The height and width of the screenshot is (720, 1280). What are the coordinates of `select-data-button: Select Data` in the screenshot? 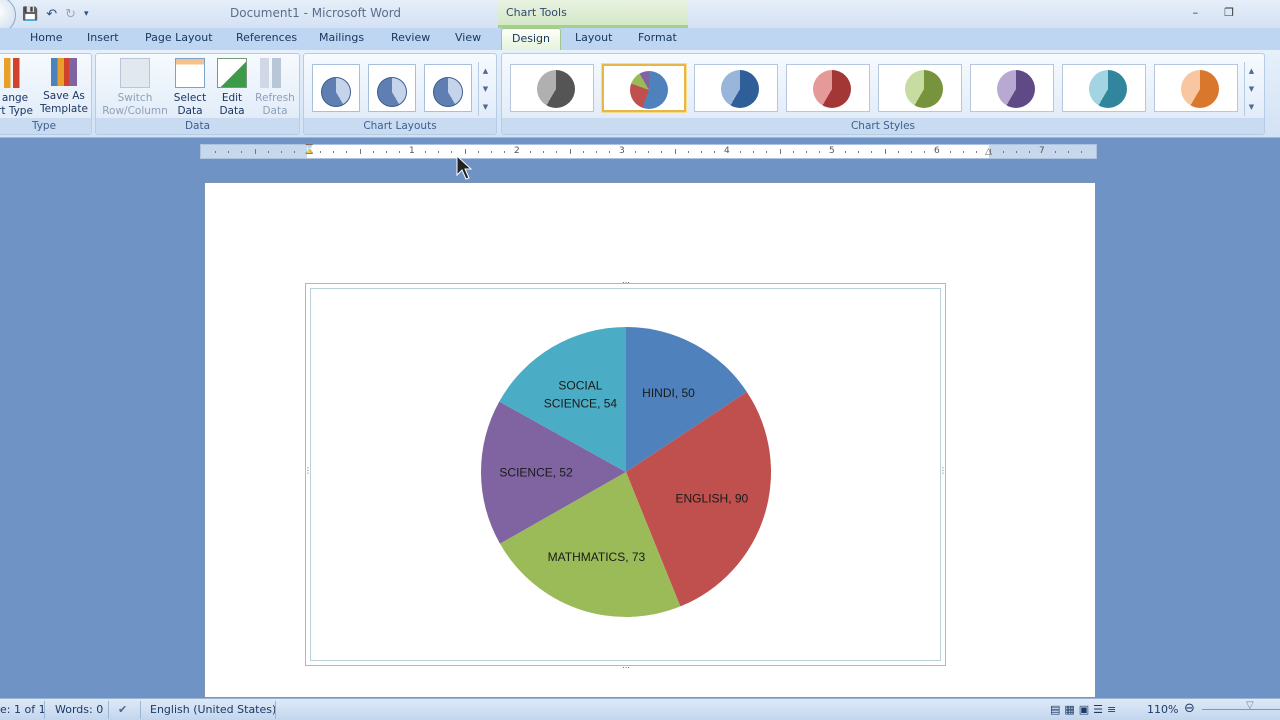 It's located at (190, 88).